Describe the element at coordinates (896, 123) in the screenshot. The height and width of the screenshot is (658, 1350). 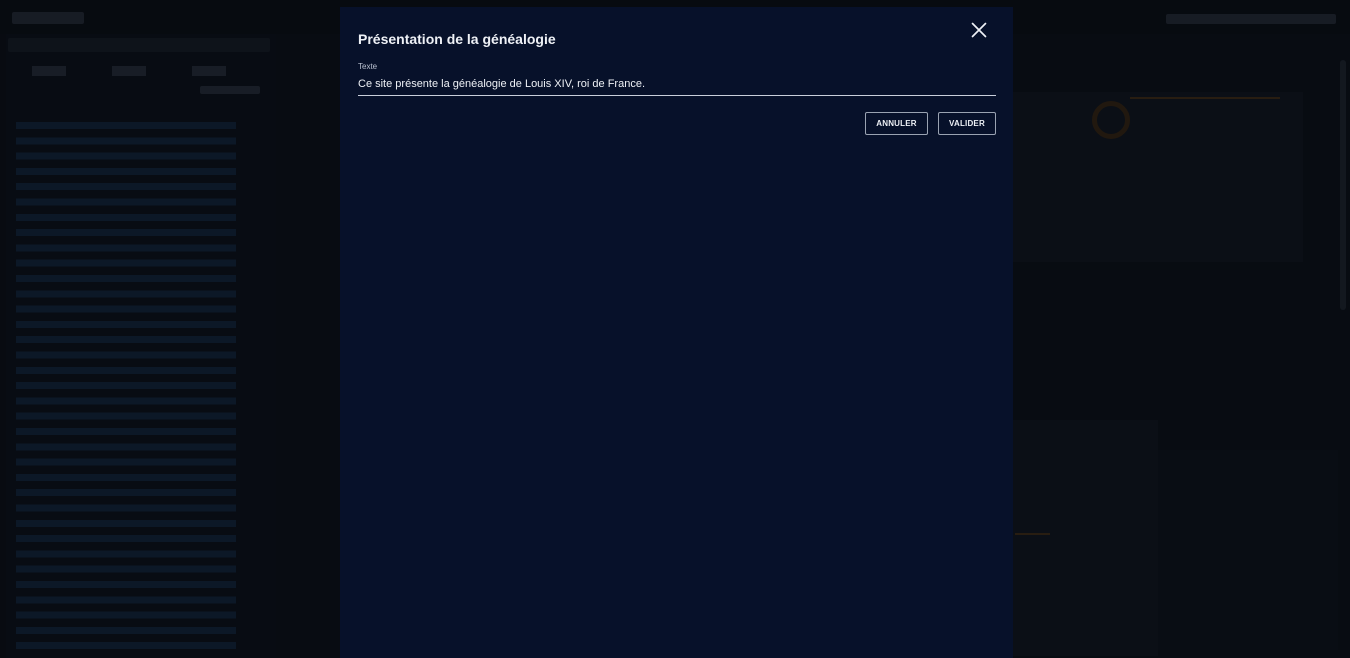
I see `cancel-button: ANNULER` at that location.